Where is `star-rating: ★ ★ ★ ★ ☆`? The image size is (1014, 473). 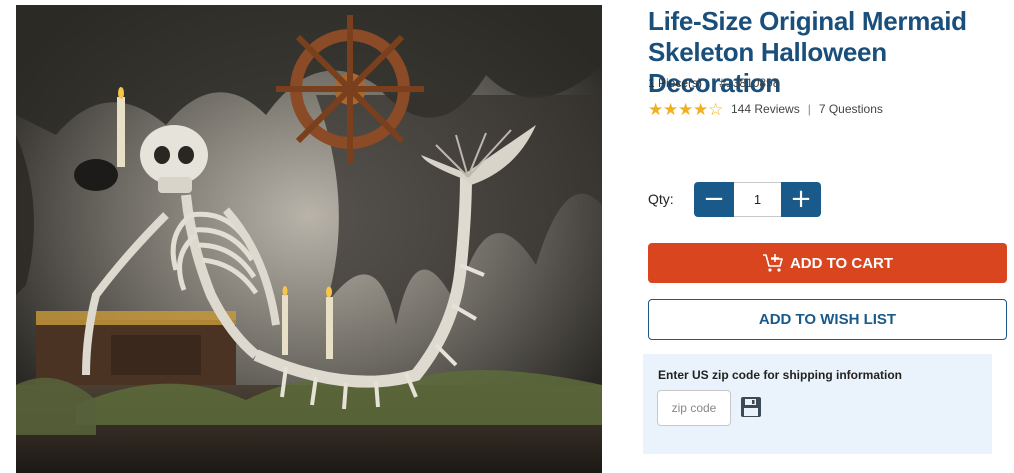
star-rating: ★ ★ ★ ★ ☆ is located at coordinates (685, 109).